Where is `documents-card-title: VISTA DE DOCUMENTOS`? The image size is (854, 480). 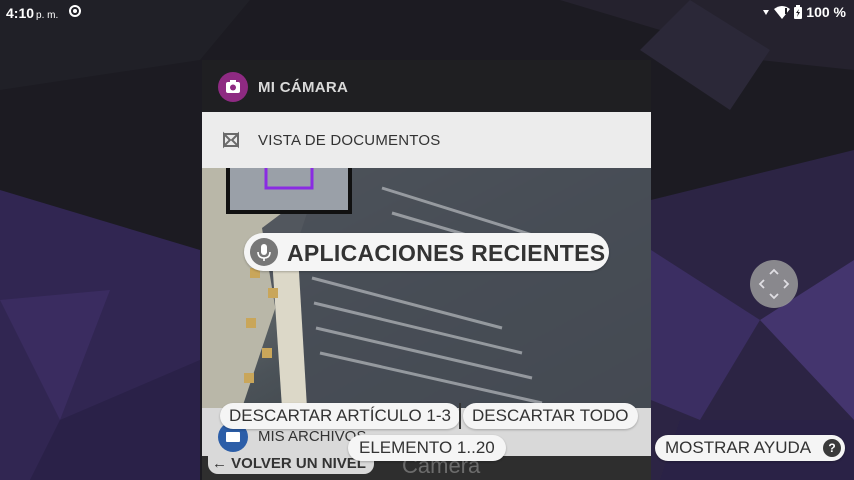 documents-card-title: VISTA DE DOCUMENTOS is located at coordinates (349, 140).